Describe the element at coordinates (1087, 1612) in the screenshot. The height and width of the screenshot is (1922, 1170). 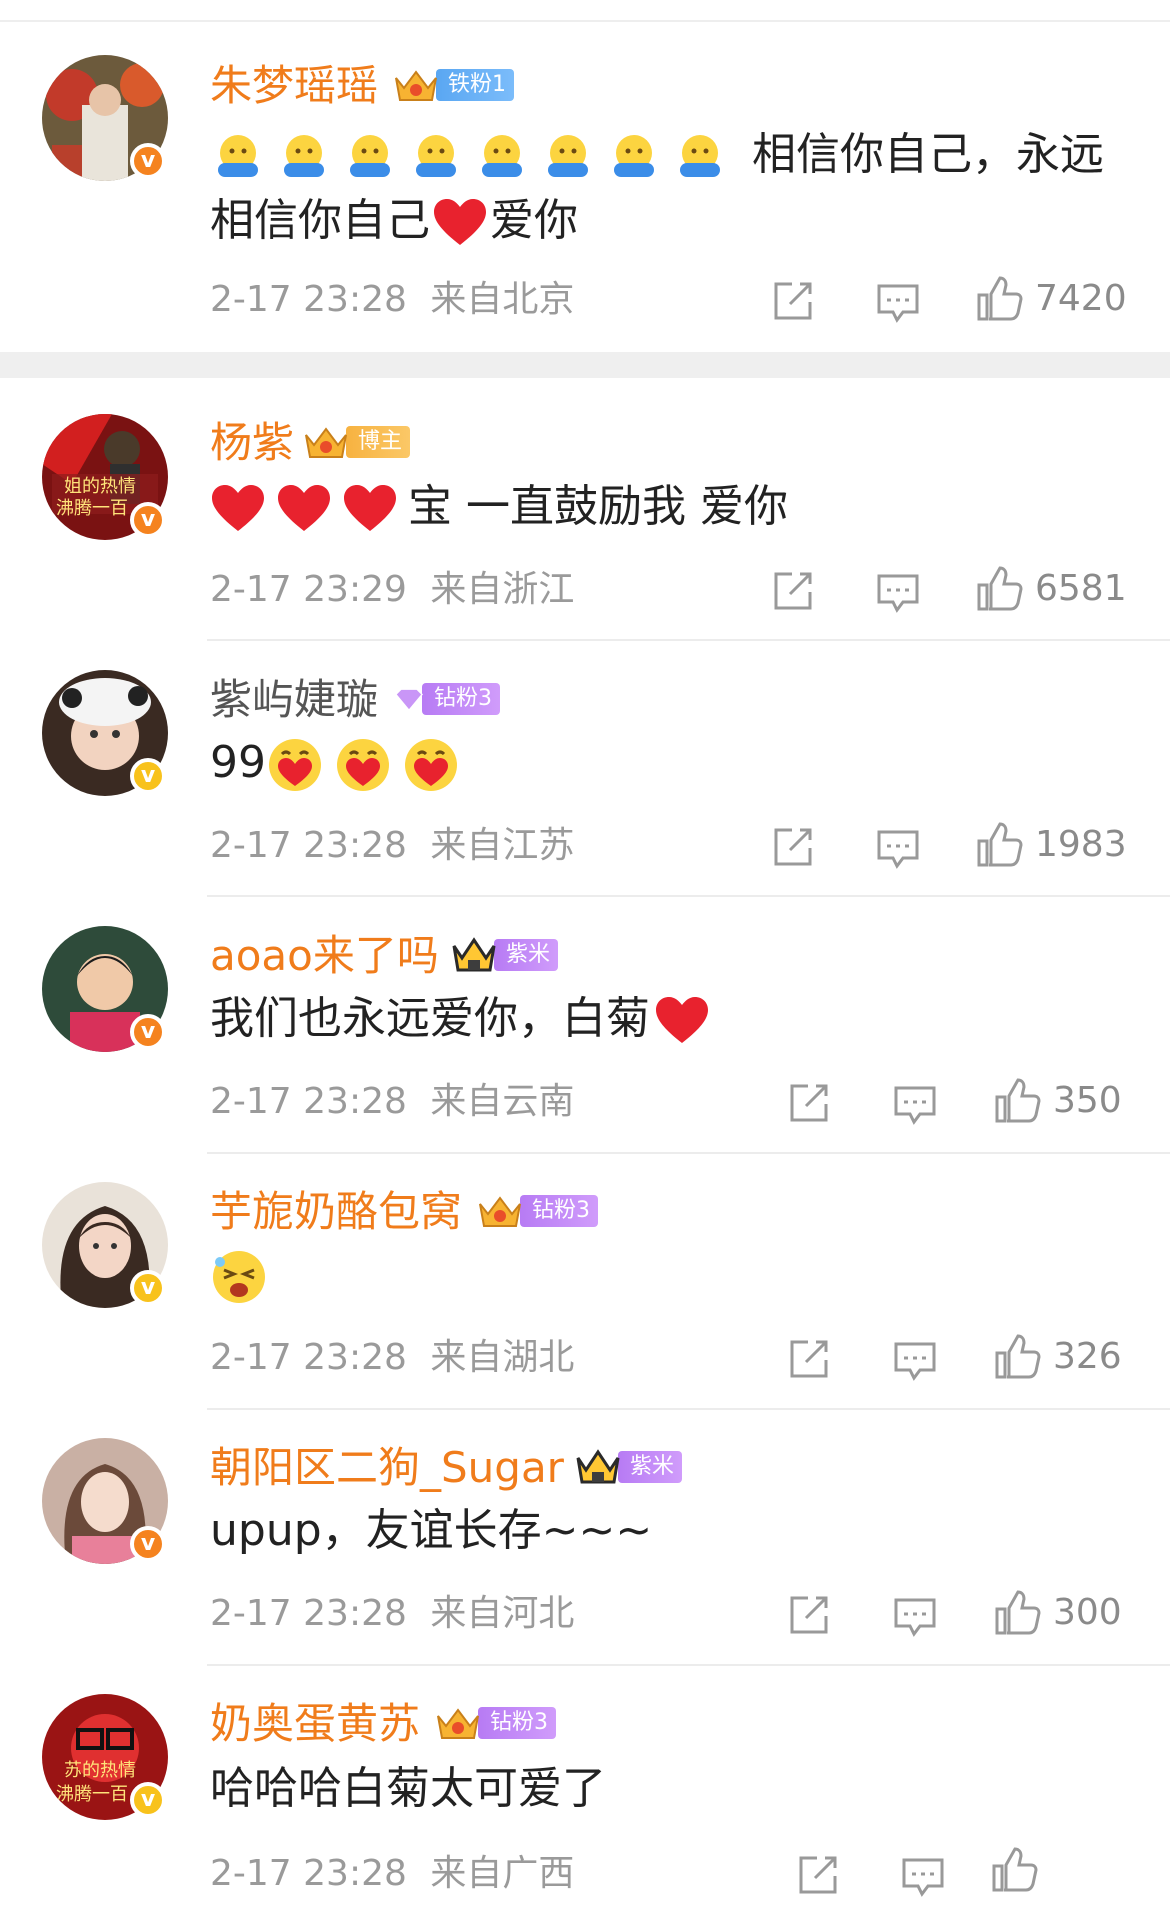
I see `like-count: 300` at that location.